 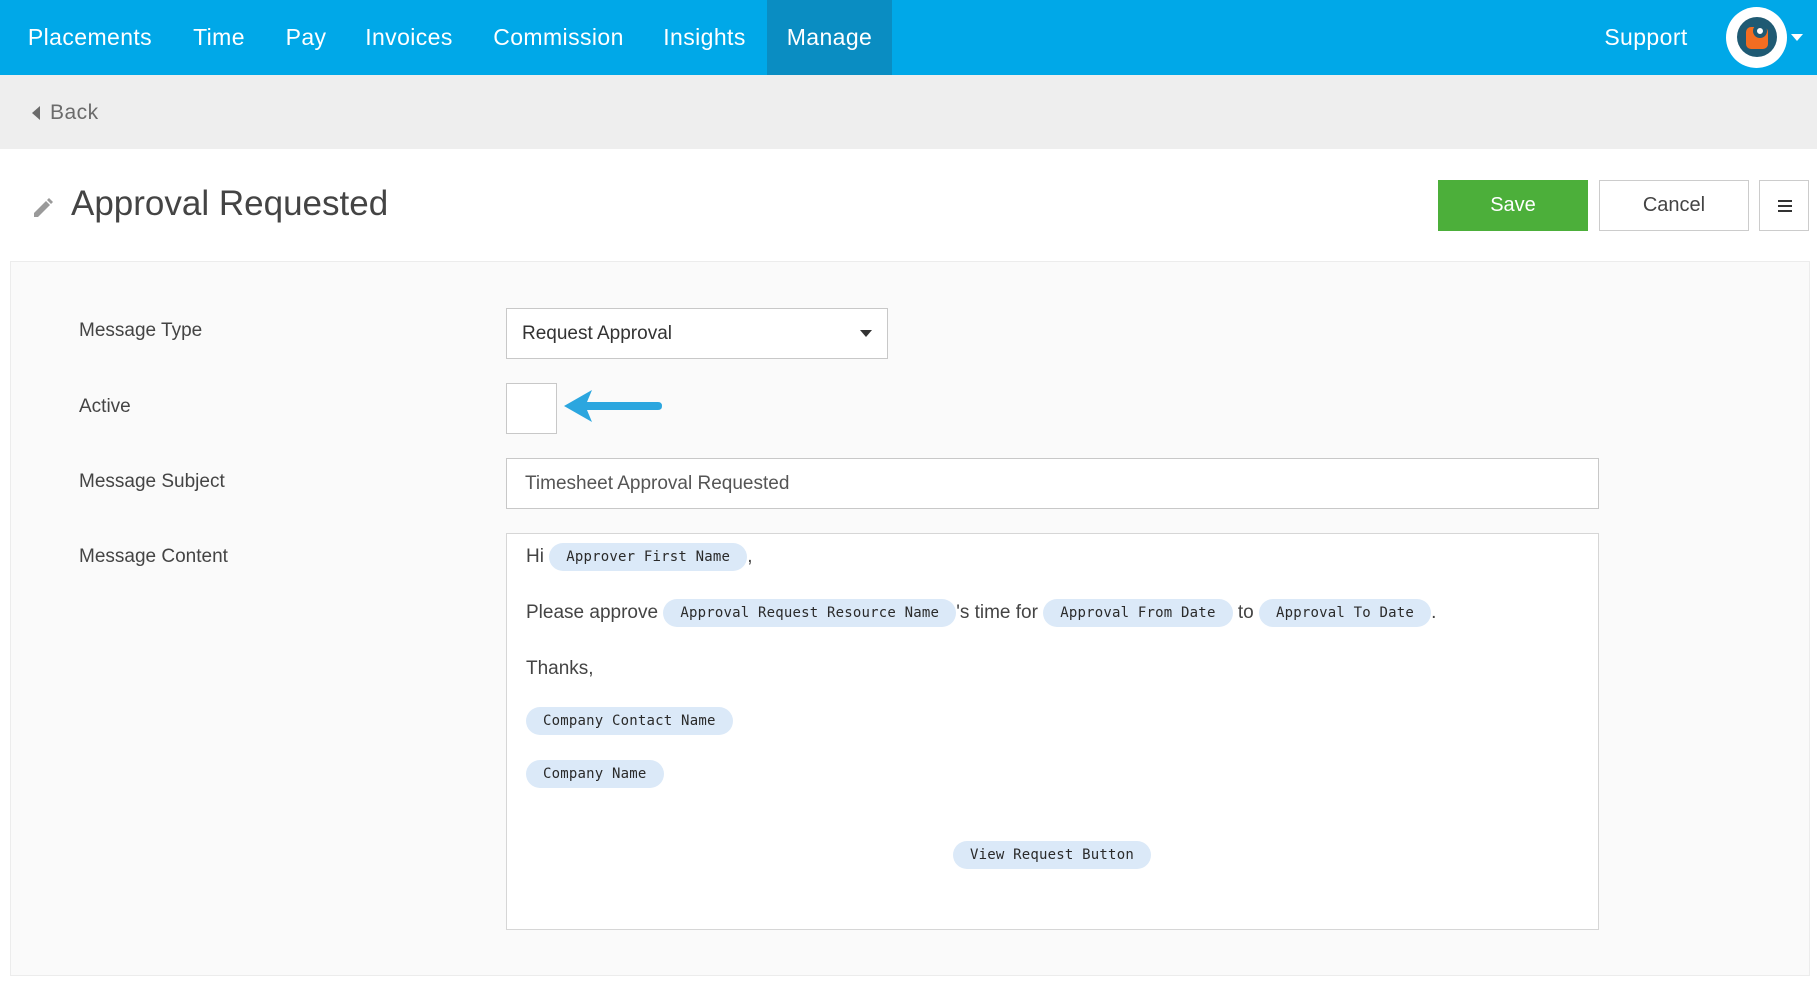 I want to click on token-view-request-button: View Request Button, so click(x=1052, y=855).